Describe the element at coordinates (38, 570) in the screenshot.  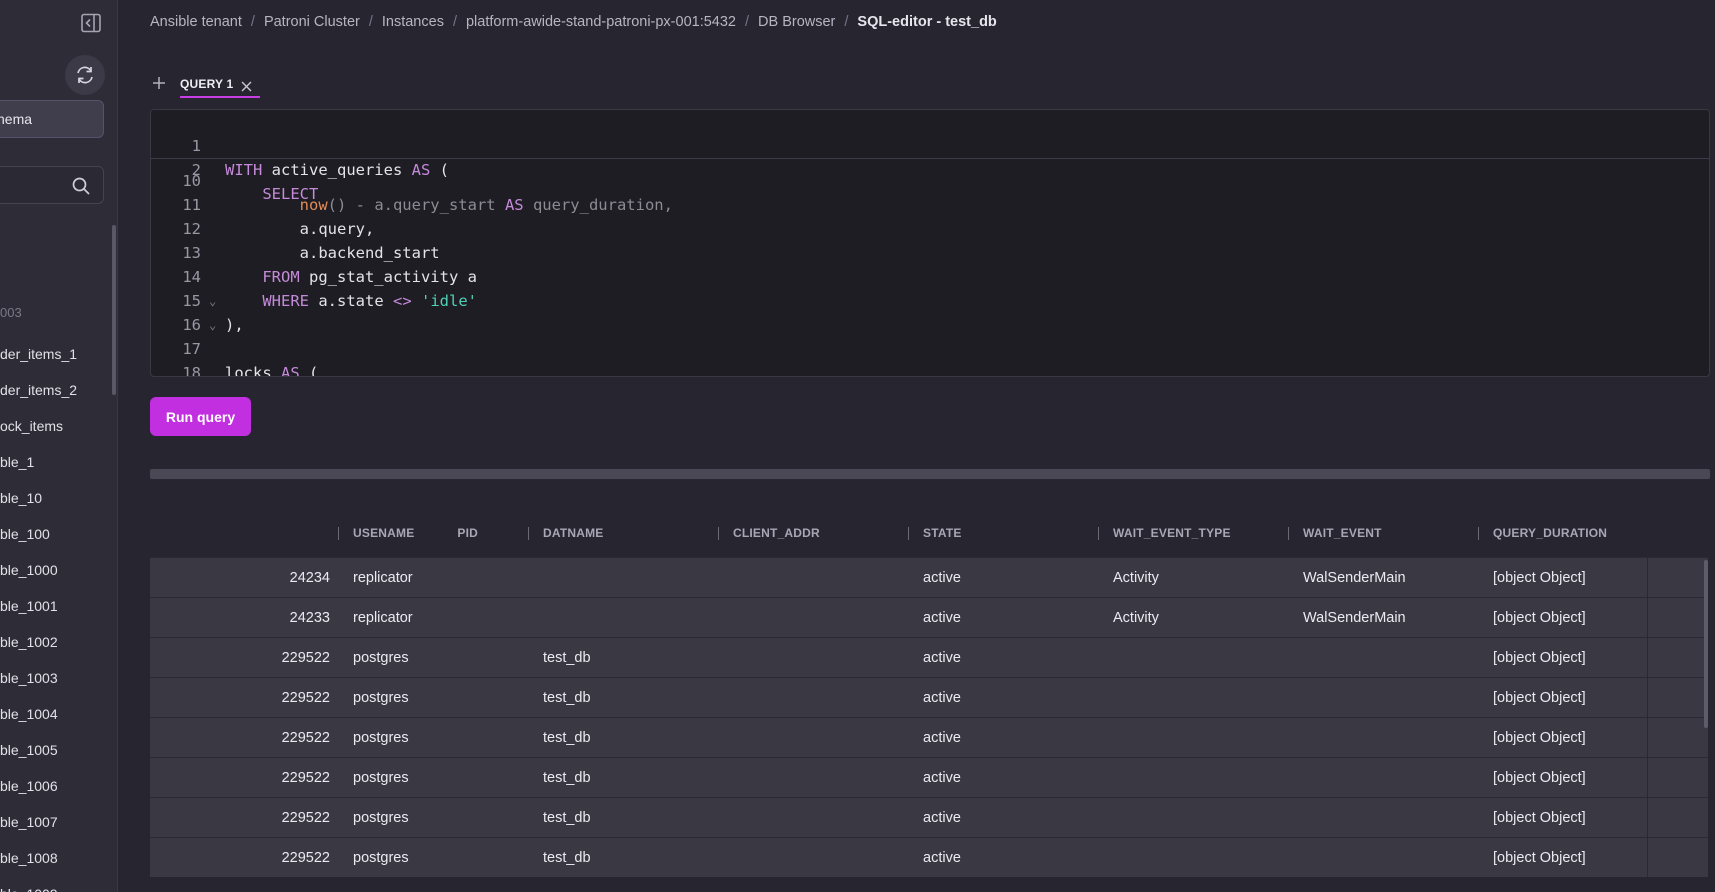
I see `tree-item: ble_1000` at that location.